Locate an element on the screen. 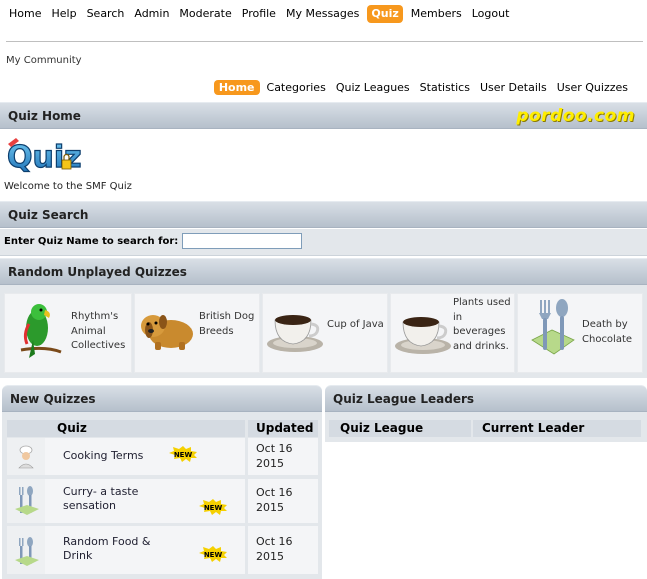 Image resolution: width=647 pixels, height=579 pixels. tab-statistics: Statistics is located at coordinates (445, 87).